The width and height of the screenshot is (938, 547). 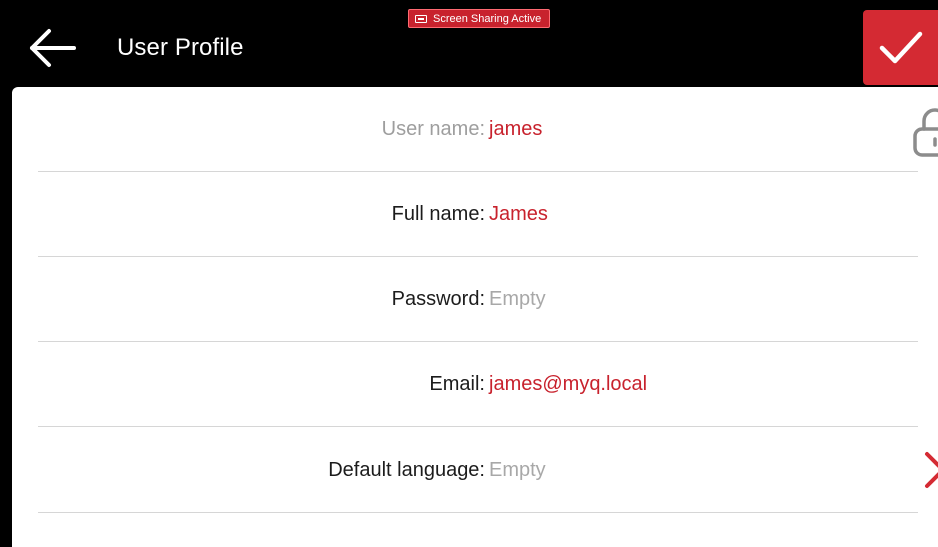 What do you see at coordinates (438, 214) in the screenshot?
I see `fullname-label: Full name:` at bounding box center [438, 214].